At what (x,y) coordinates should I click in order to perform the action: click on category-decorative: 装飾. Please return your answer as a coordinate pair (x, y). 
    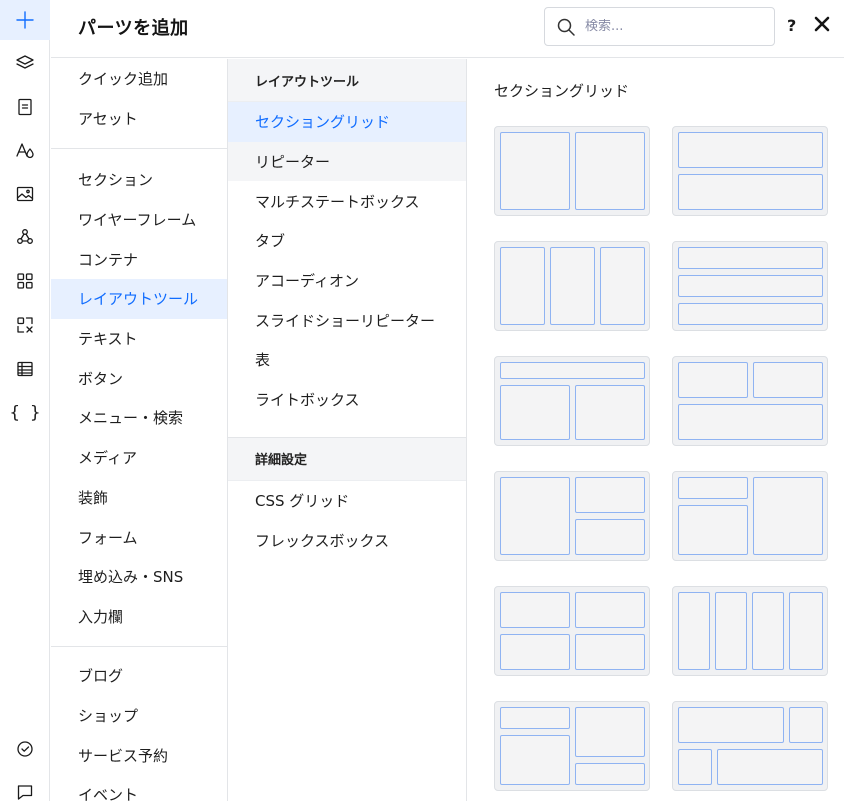
    Looking at the image, I should click on (139, 498).